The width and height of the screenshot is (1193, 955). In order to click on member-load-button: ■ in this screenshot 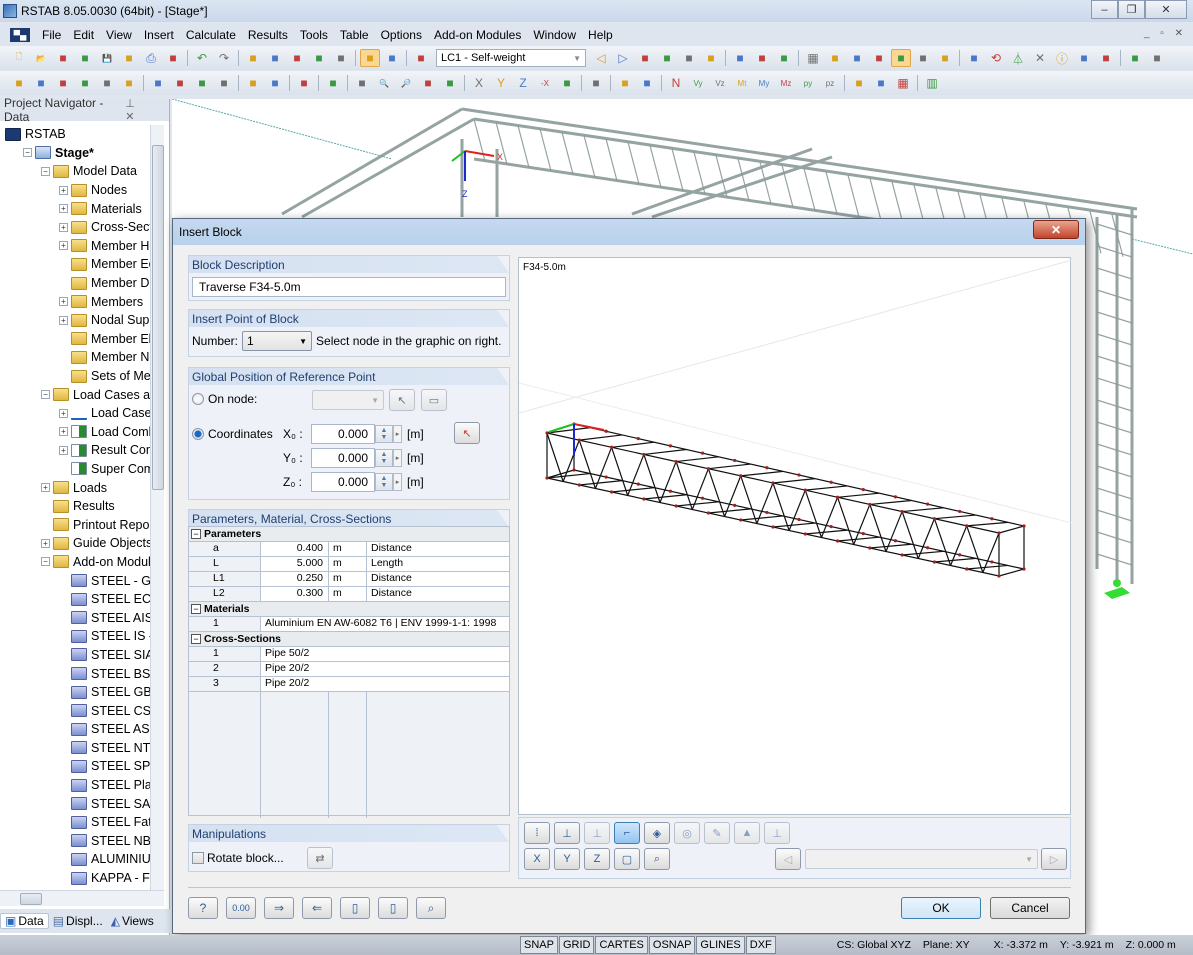, I will do `click(180, 83)`.